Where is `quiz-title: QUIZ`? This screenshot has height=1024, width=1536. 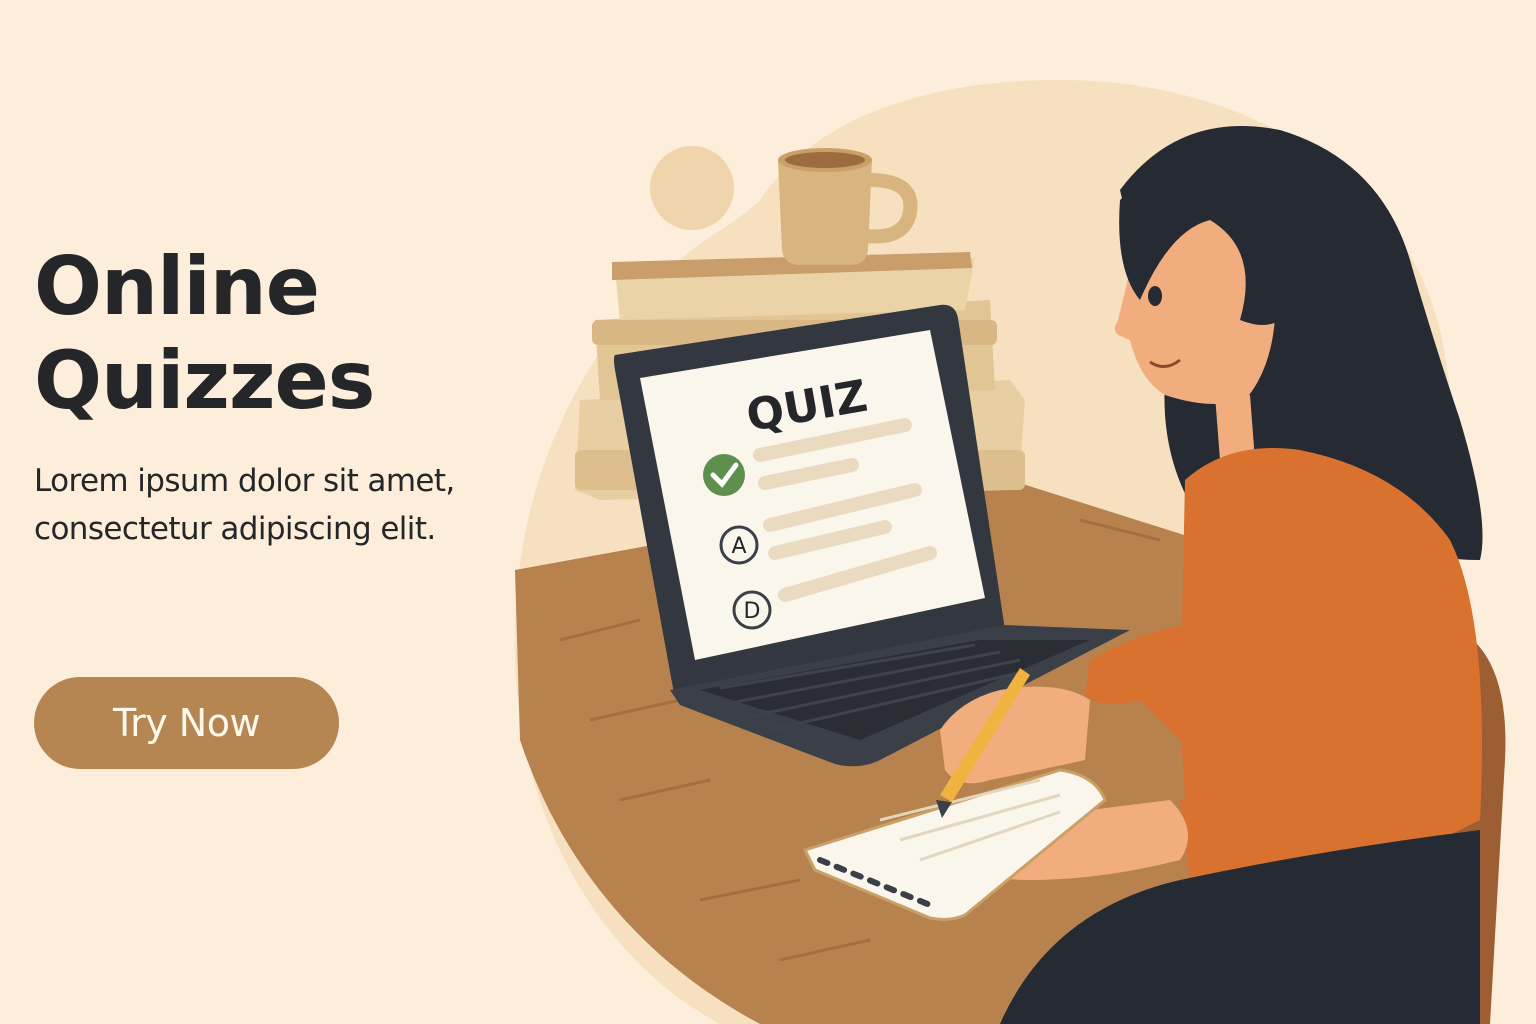 quiz-title: QUIZ is located at coordinates (807, 406).